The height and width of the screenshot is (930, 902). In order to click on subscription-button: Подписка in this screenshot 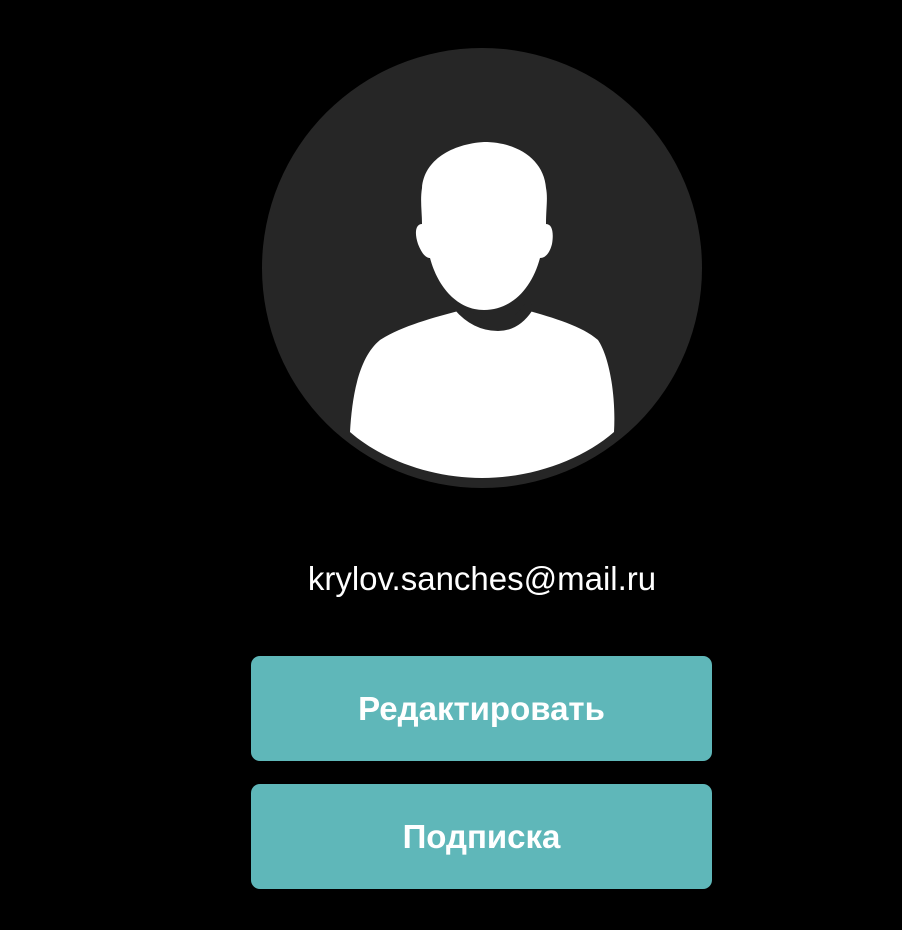, I will do `click(481, 836)`.